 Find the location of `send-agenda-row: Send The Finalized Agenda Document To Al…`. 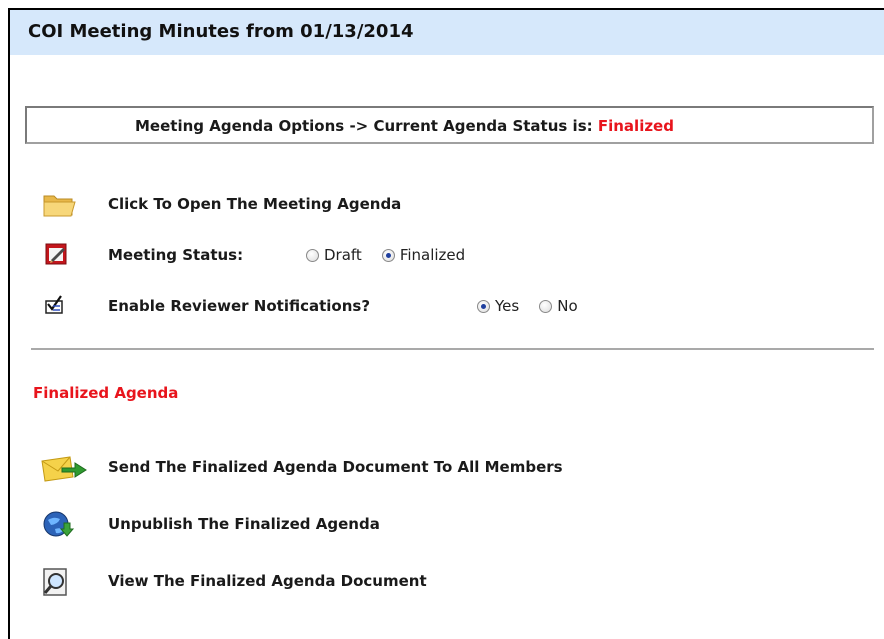

send-agenda-row: Send The Finalized Agenda Document To Al… is located at coordinates (442, 467).